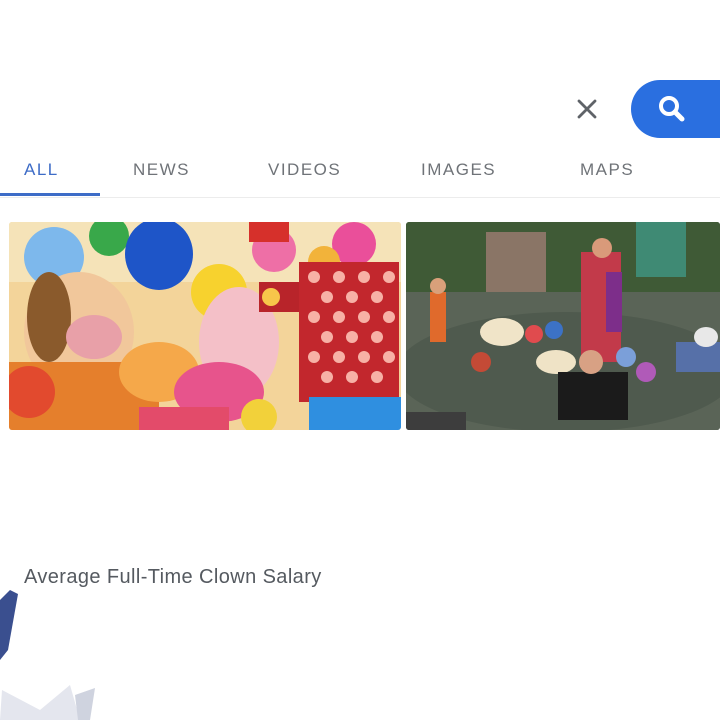 This screenshot has width=720, height=720. I want to click on search-tabs: ALL NEWS VIDEOS IMAGES MAPS, so click(360, 174).